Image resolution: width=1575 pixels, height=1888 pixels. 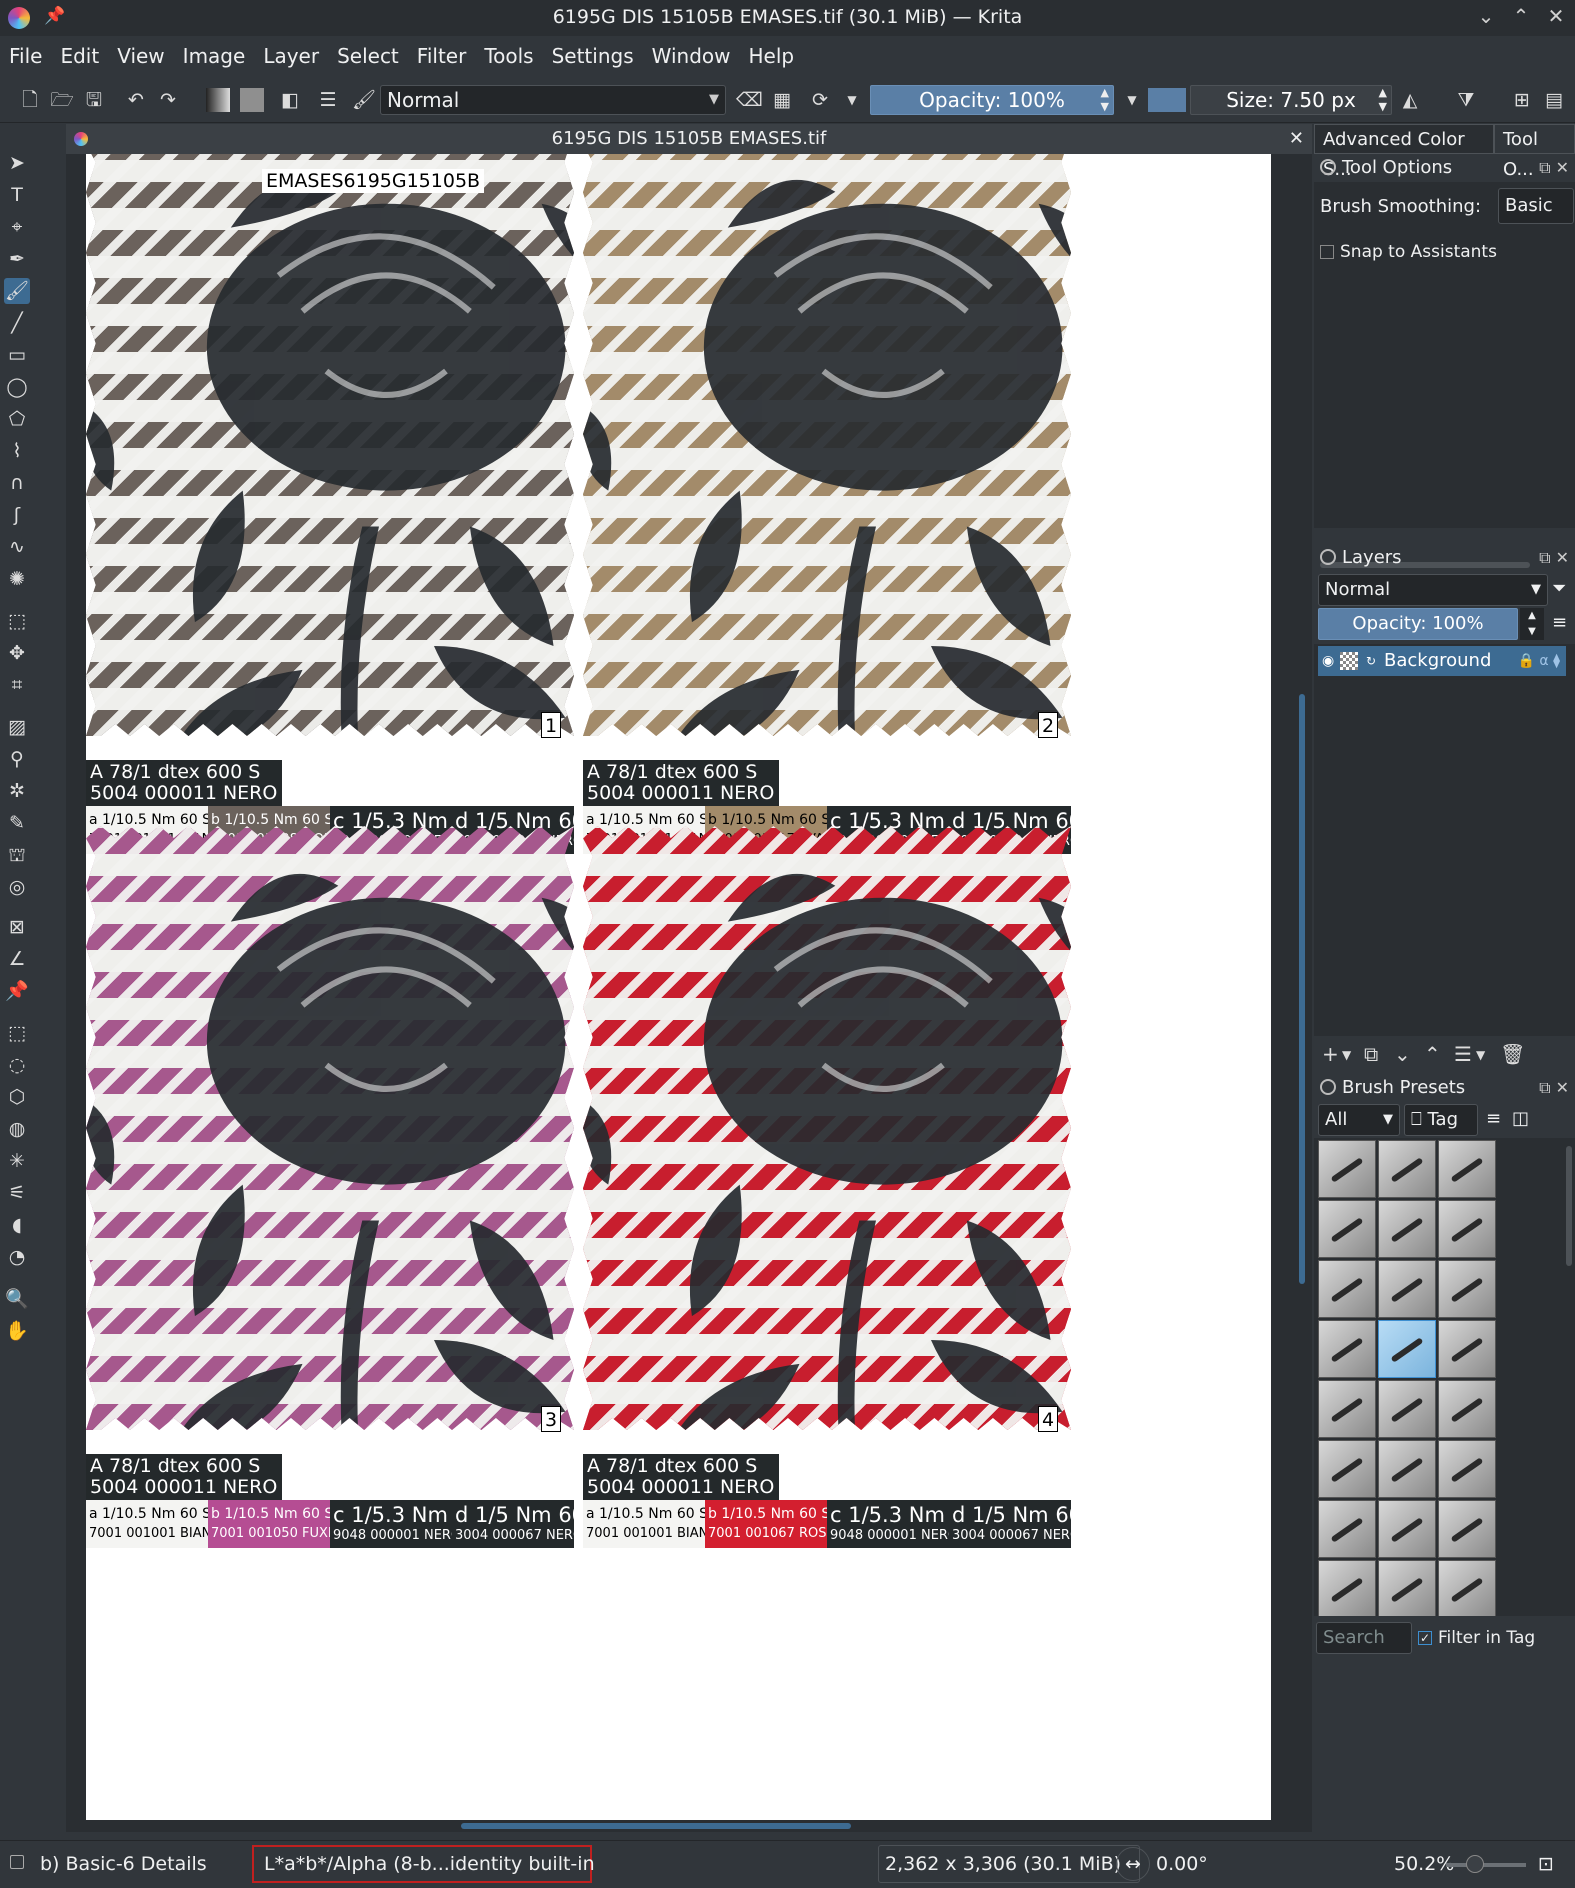 What do you see at coordinates (62, 100) in the screenshot?
I see `open-document-icon: 🗁` at bounding box center [62, 100].